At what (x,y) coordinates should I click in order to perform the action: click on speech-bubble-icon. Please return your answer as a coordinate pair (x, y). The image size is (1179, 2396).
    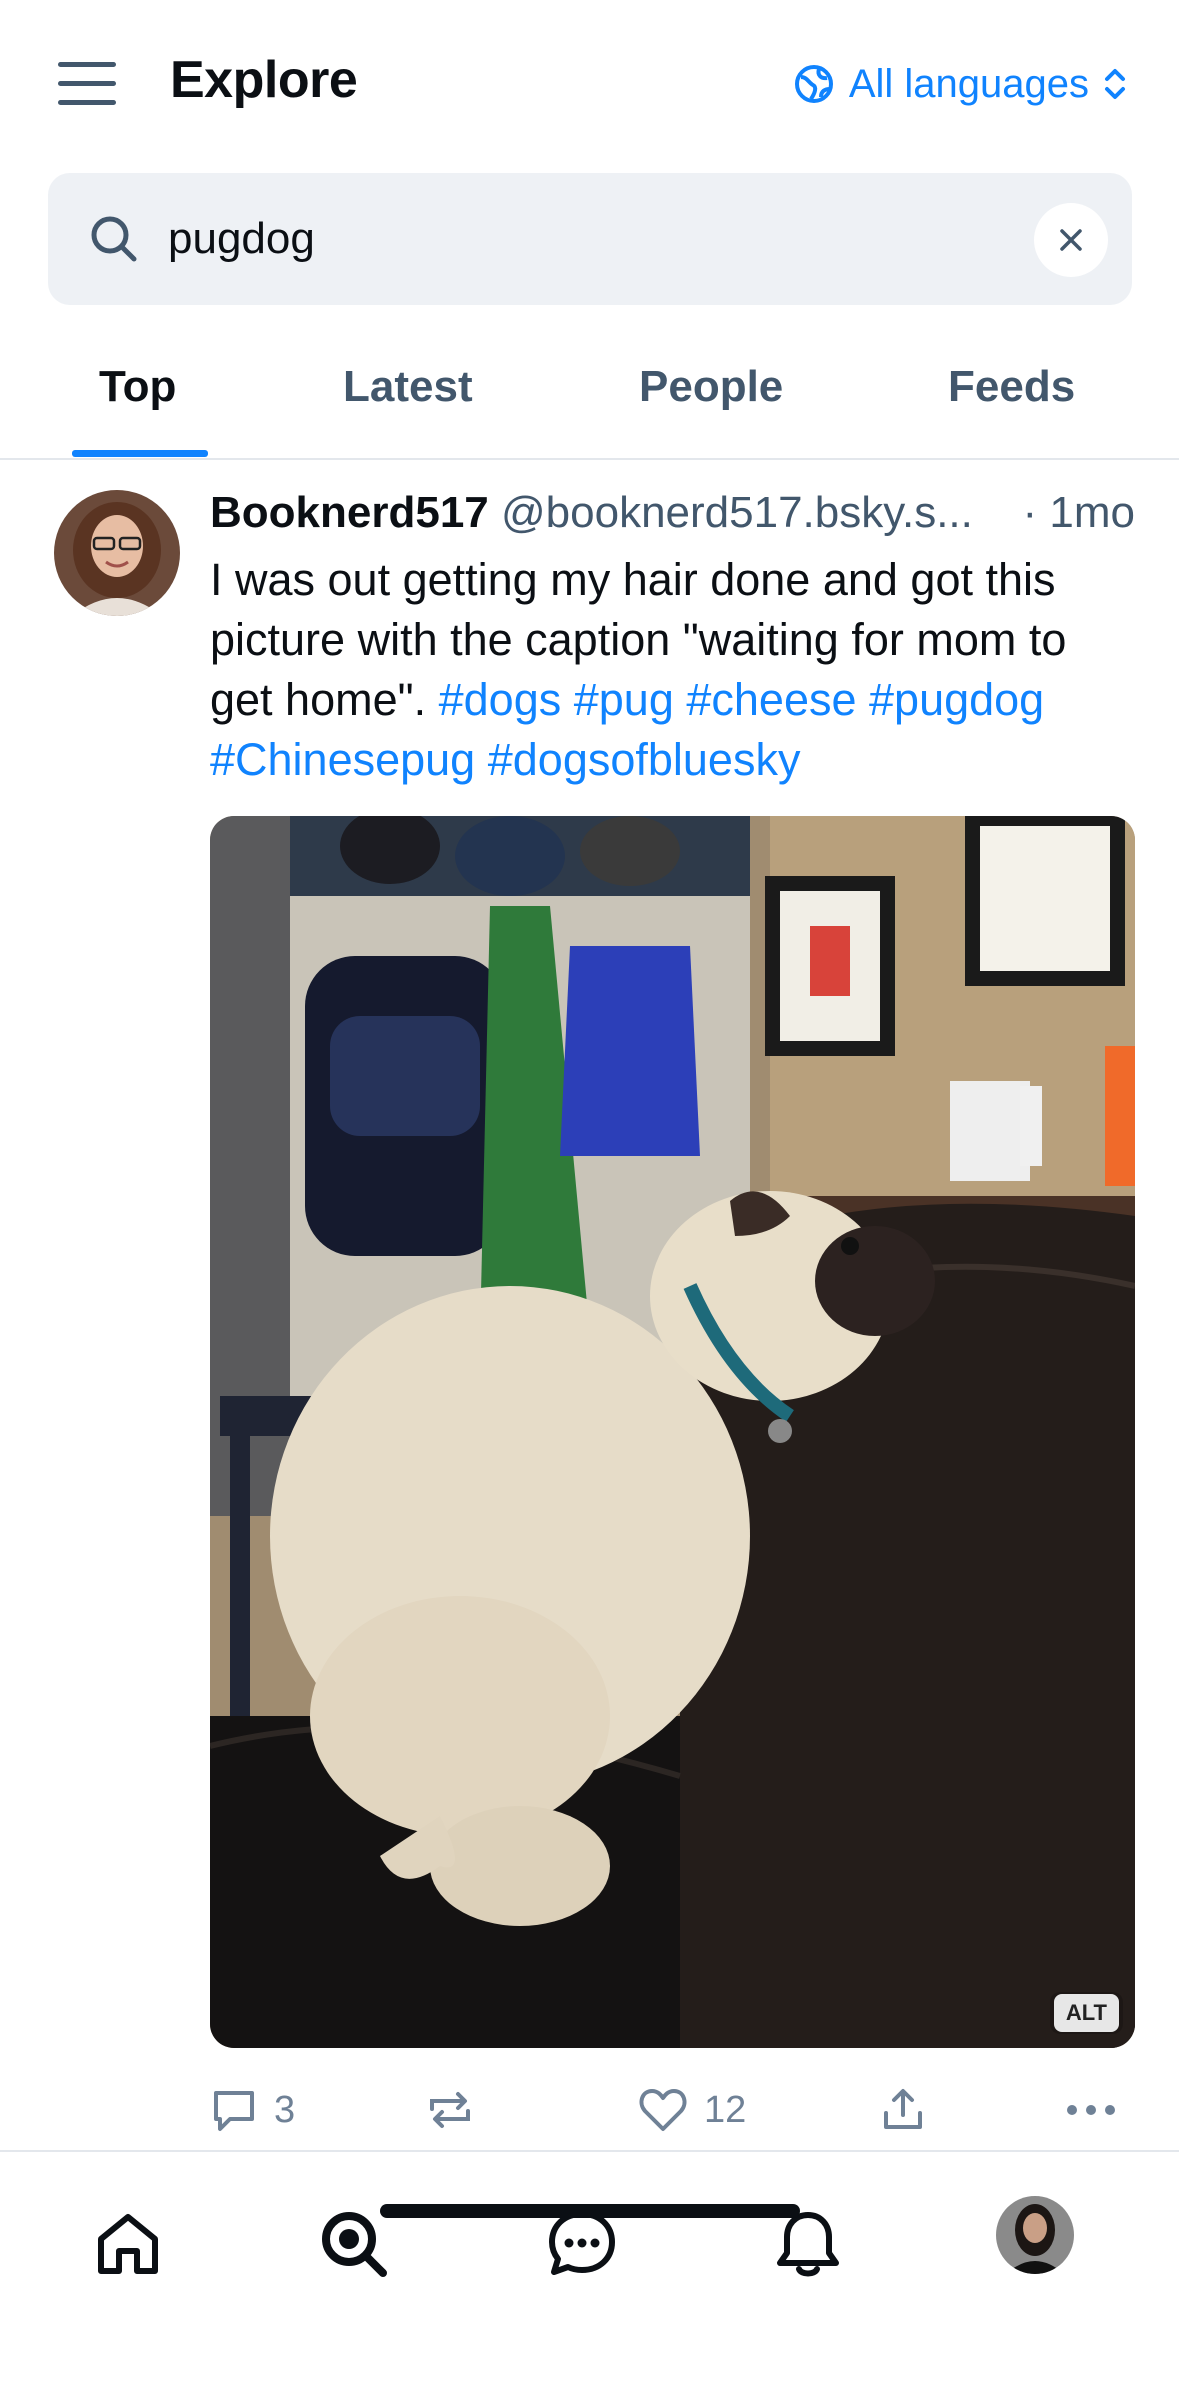
    Looking at the image, I should click on (234, 2111).